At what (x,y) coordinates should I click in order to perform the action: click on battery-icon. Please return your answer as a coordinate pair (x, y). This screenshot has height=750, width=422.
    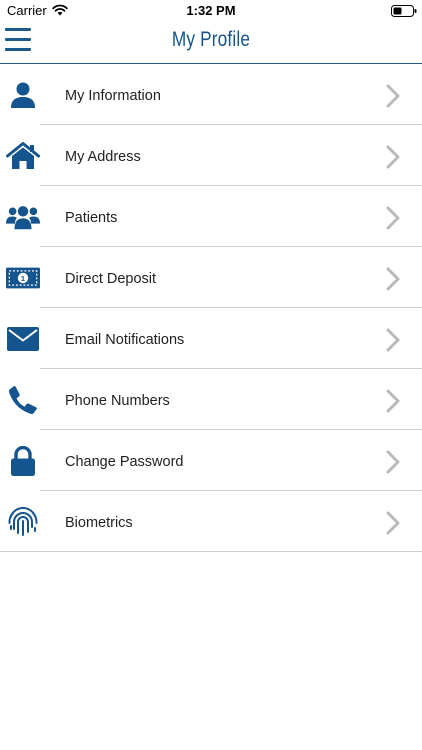
    Looking at the image, I should click on (404, 11).